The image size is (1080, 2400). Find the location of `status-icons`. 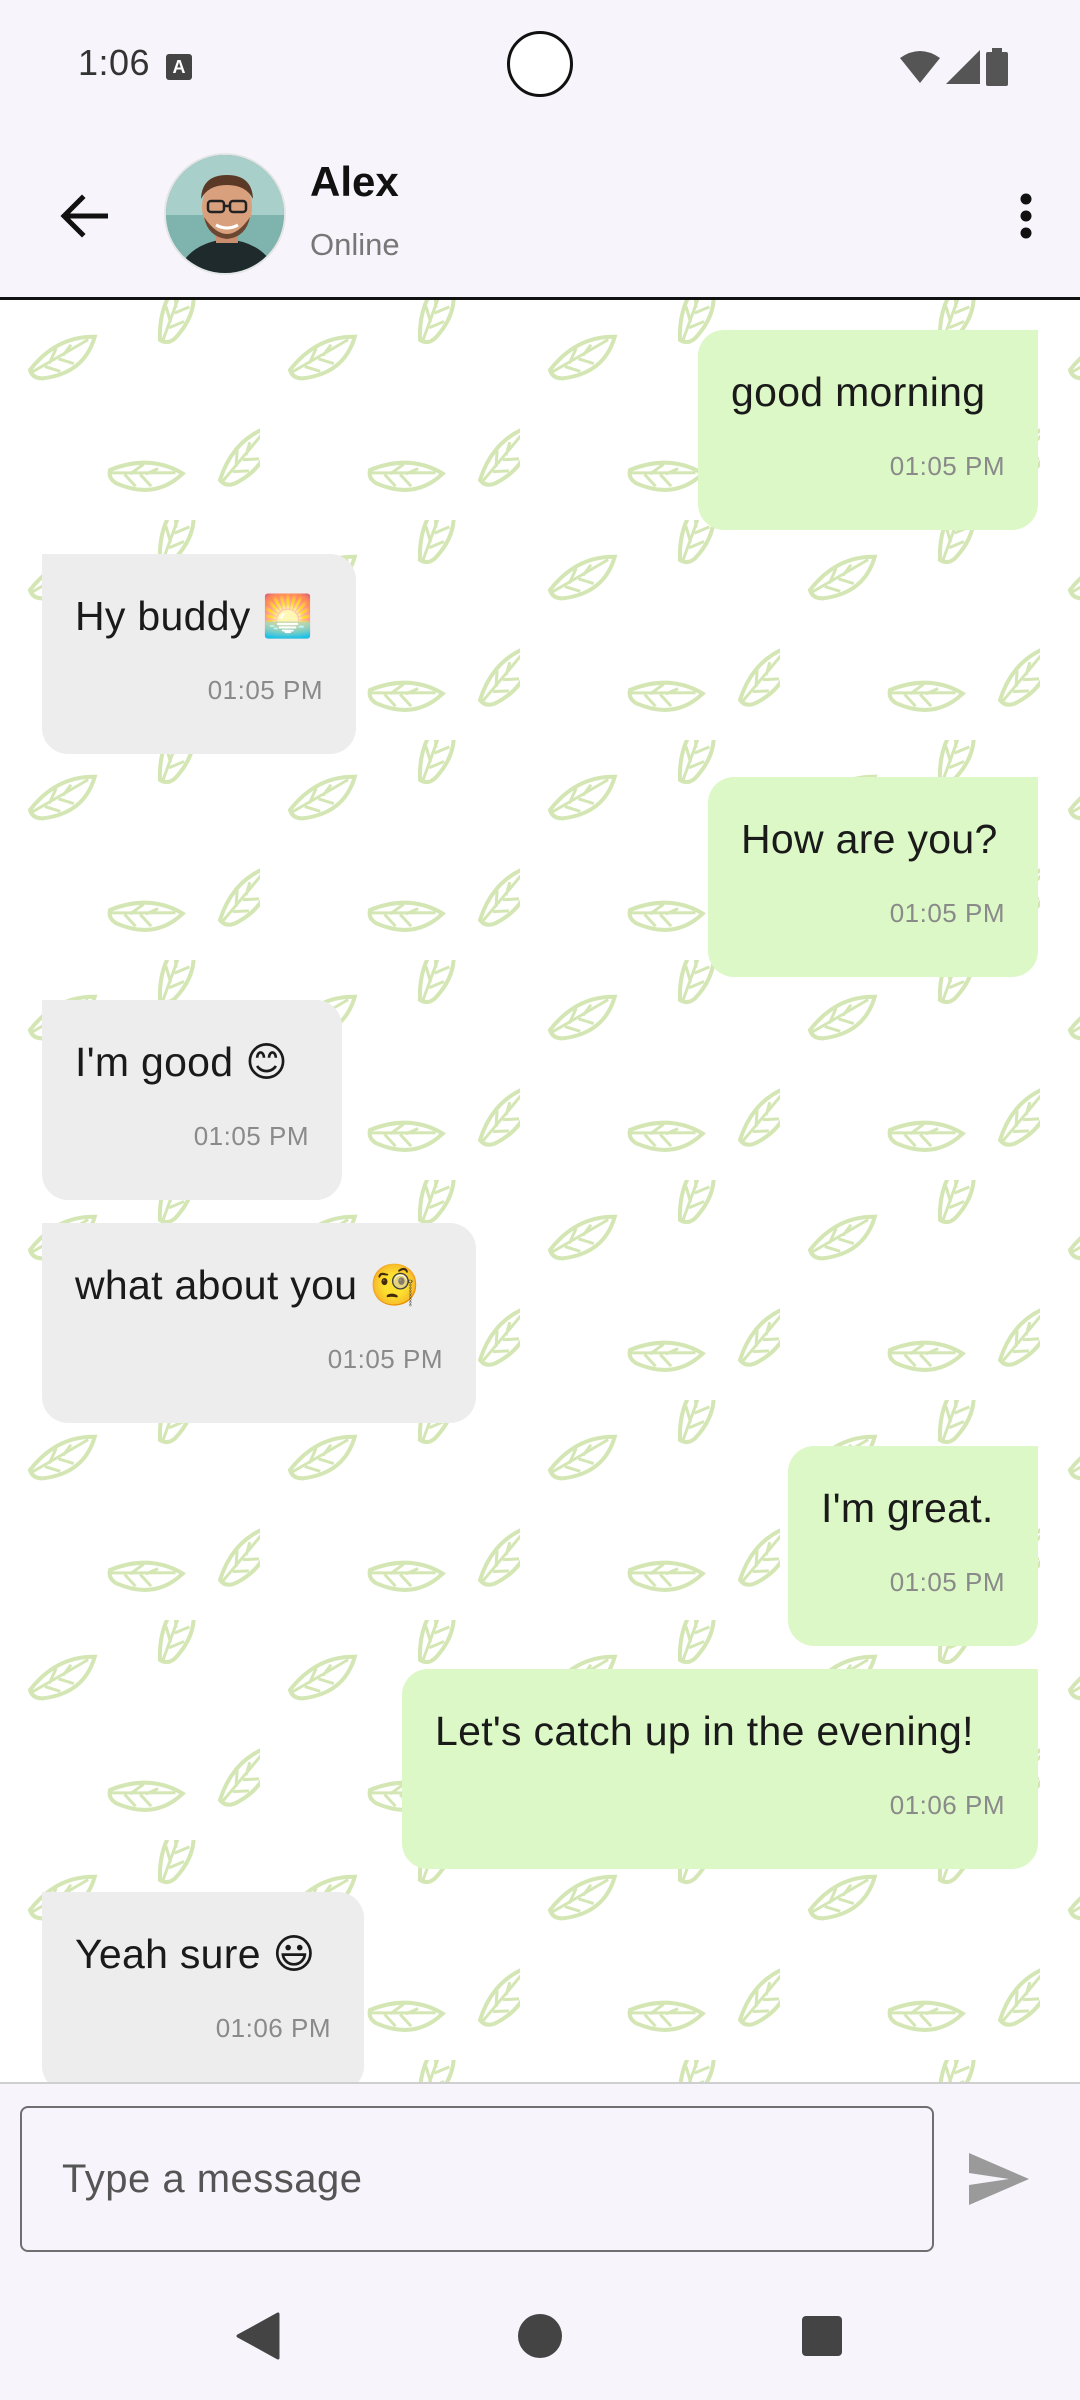

status-icons is located at coordinates (954, 67).